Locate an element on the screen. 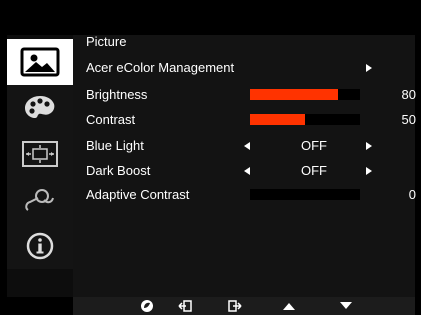  brightness-value: 80 is located at coordinates (408, 94).